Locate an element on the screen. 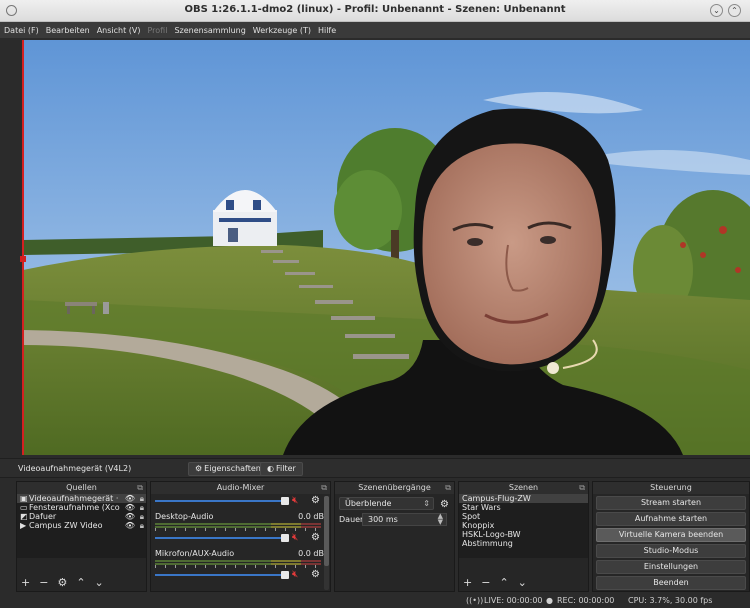 This screenshot has width=750, height=608. scenes-title: Szenen is located at coordinates (523, 487).